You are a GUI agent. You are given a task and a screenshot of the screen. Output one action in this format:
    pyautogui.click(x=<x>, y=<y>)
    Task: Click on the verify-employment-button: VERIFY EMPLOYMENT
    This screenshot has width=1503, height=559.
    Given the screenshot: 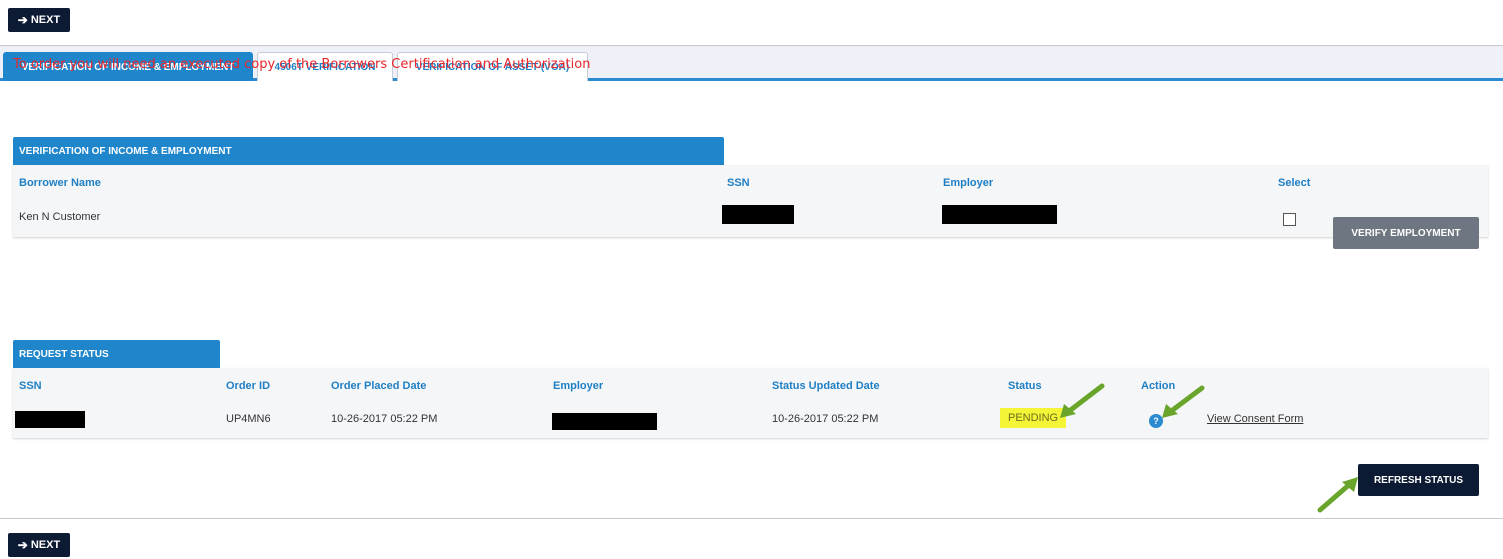 What is the action you would take?
    pyautogui.click(x=1406, y=233)
    